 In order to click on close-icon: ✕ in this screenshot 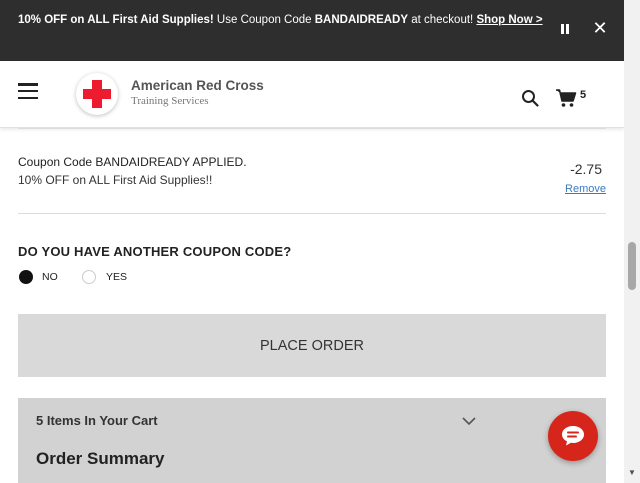, I will do `click(600, 28)`.